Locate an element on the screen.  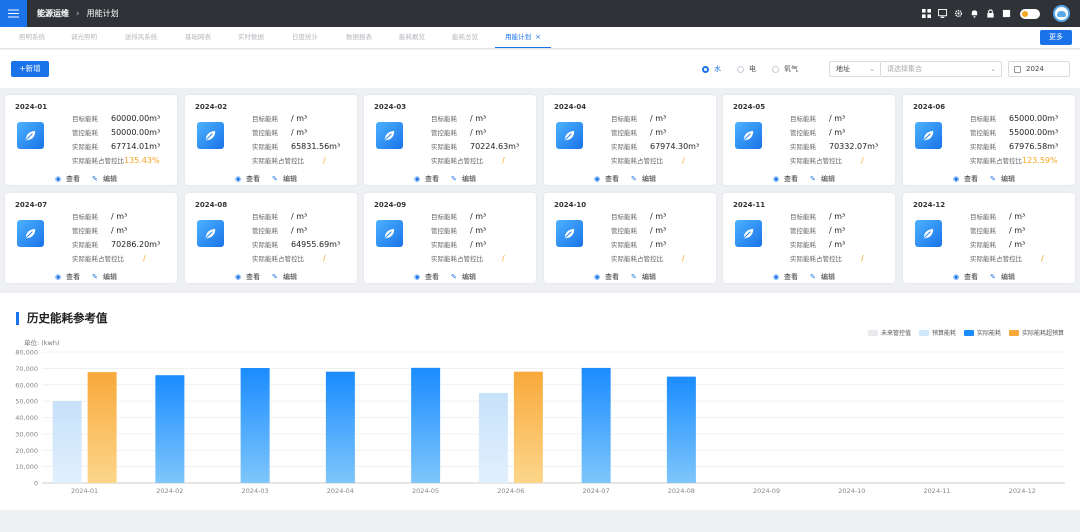
radio-dot is located at coordinates (775, 69).